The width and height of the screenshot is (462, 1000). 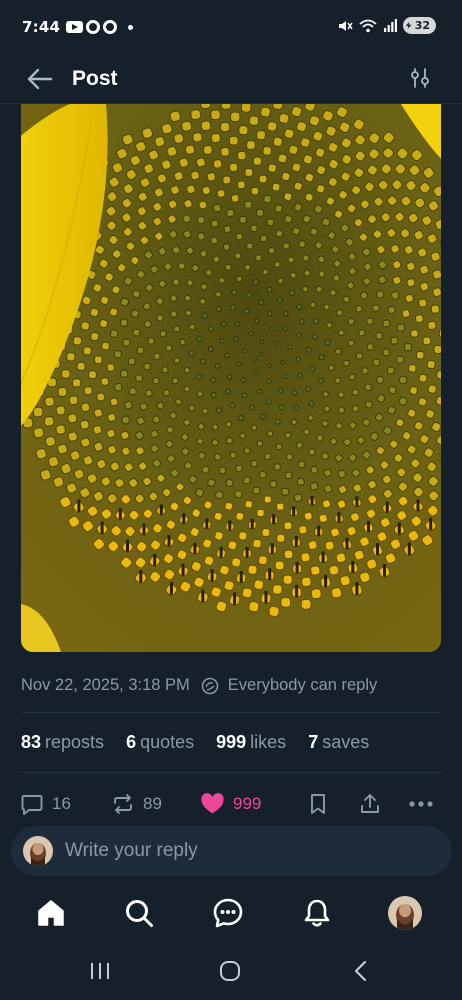 I want to click on like-button: 999, so click(x=230, y=804).